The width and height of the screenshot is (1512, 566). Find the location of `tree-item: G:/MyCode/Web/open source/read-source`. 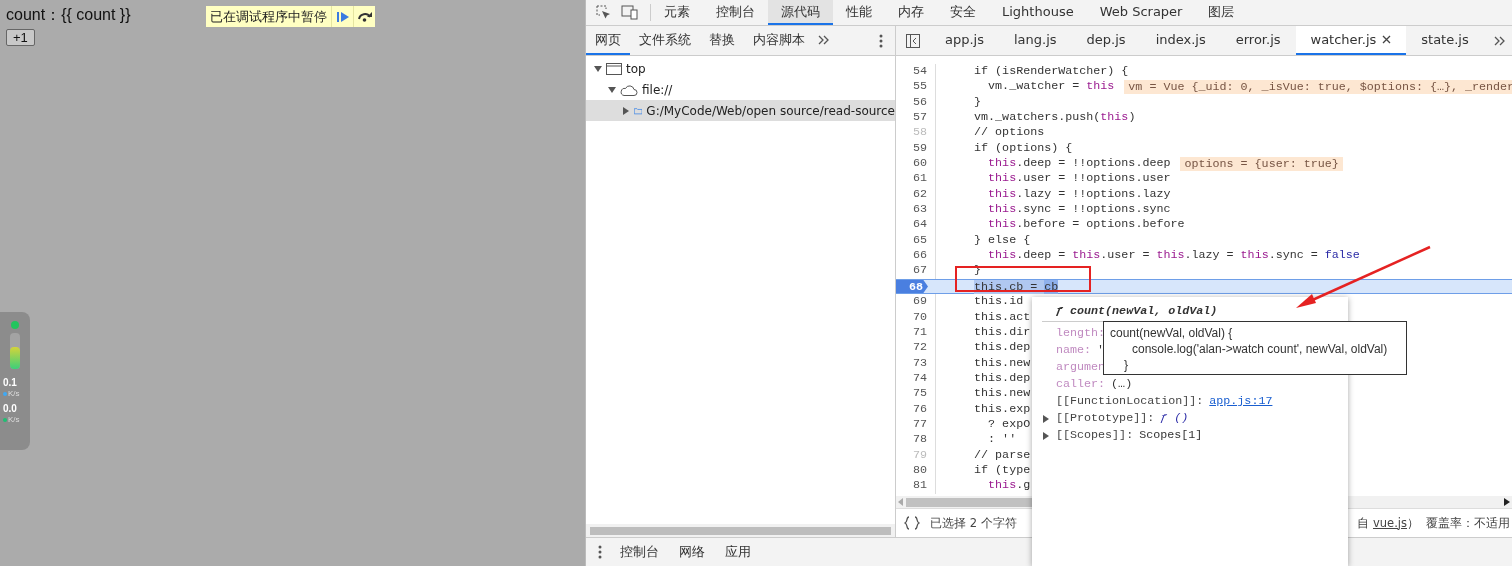

tree-item: G:/MyCode/Web/open source/read-source is located at coordinates (740, 110).